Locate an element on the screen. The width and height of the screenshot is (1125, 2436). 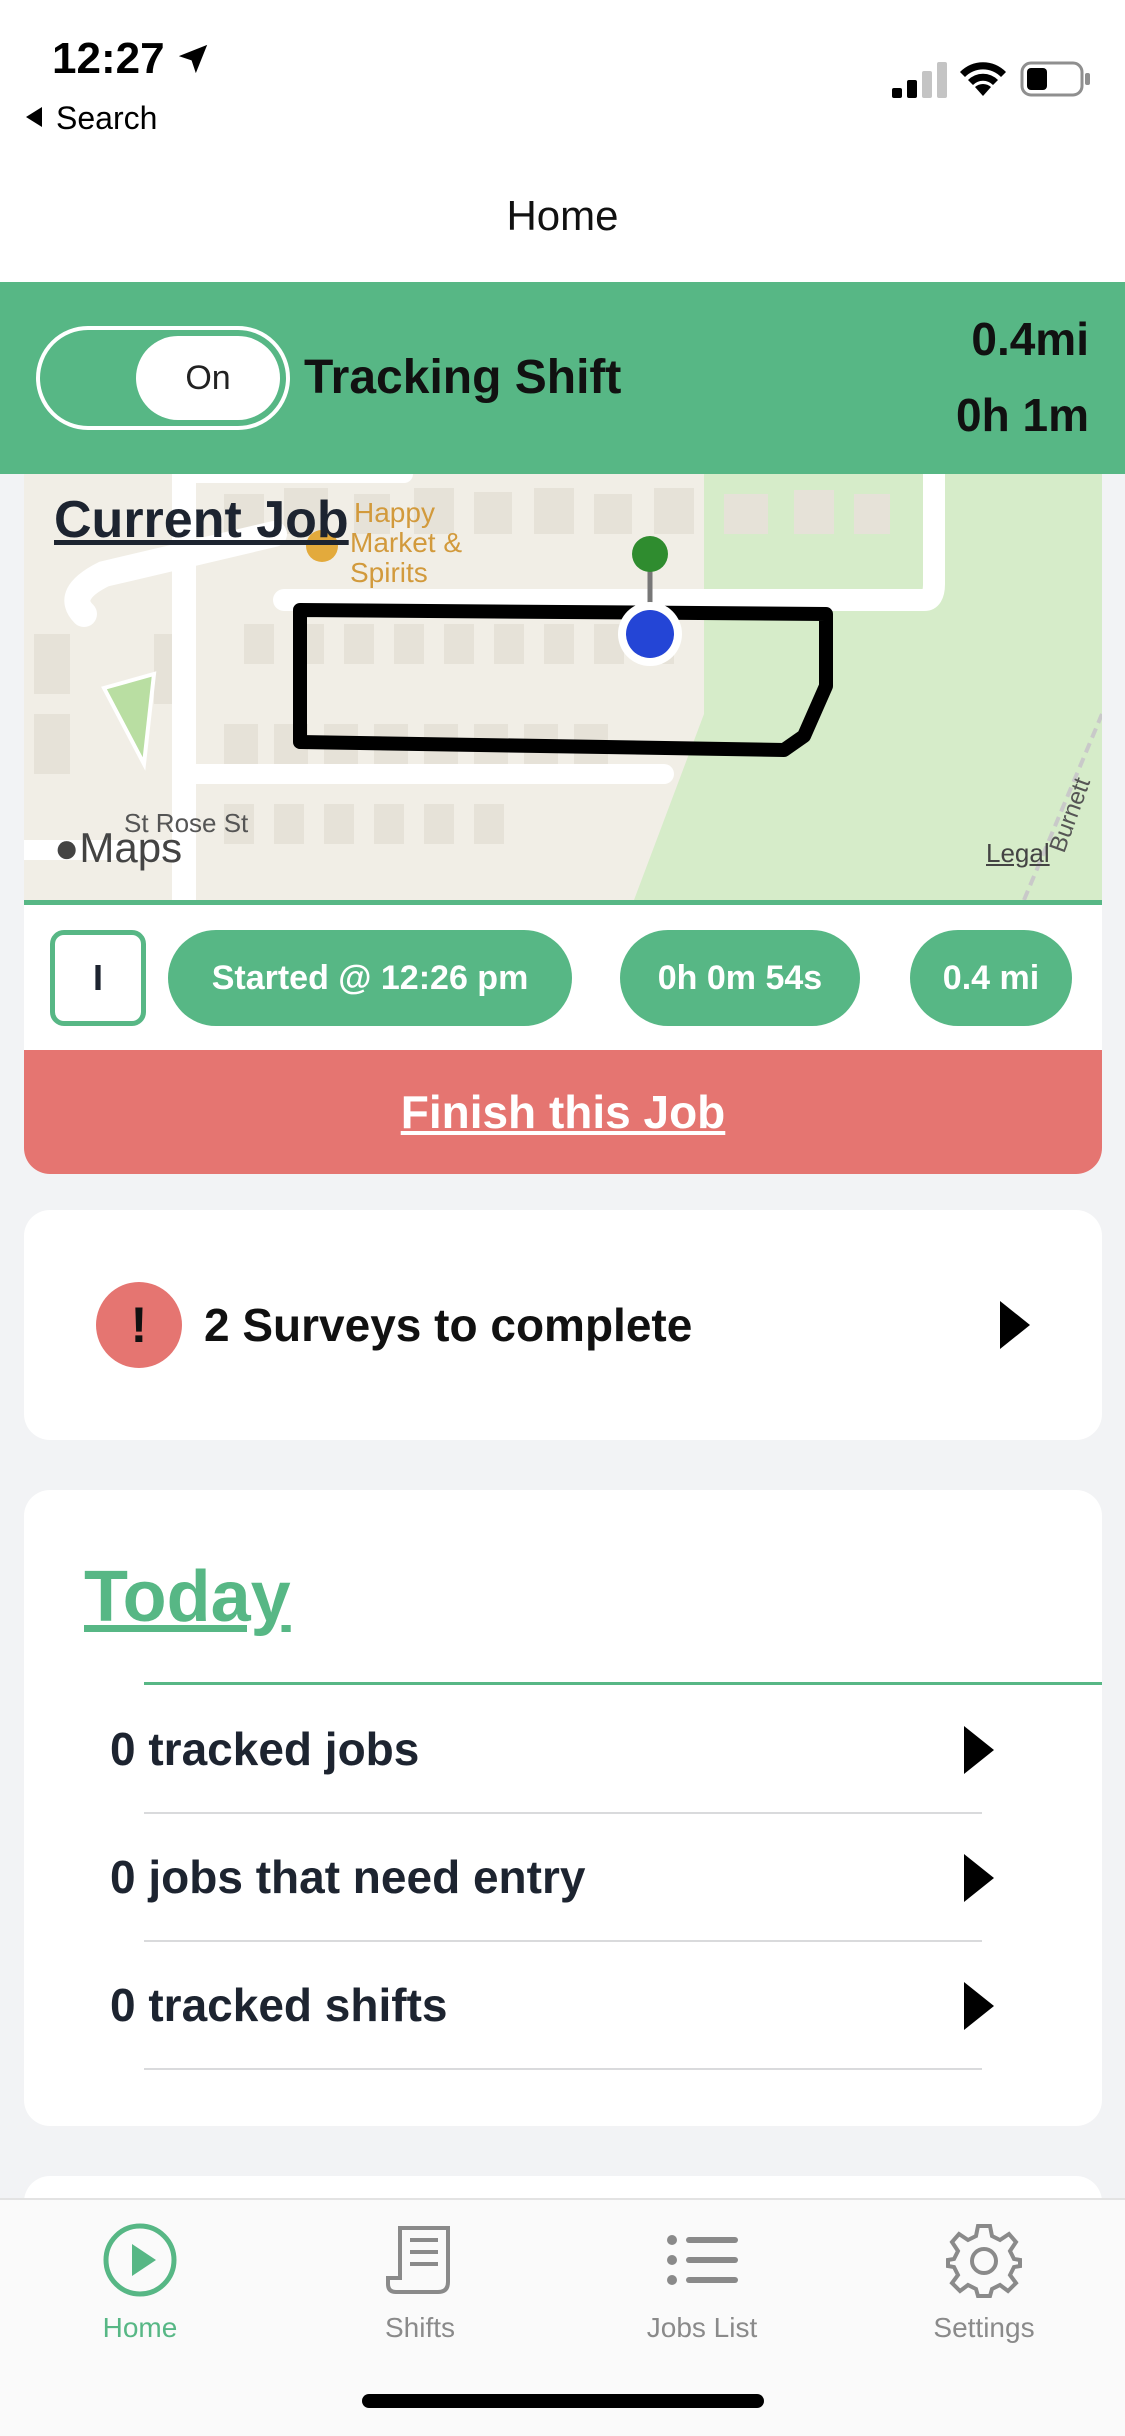
battery-icon is located at coordinates (1055, 79).